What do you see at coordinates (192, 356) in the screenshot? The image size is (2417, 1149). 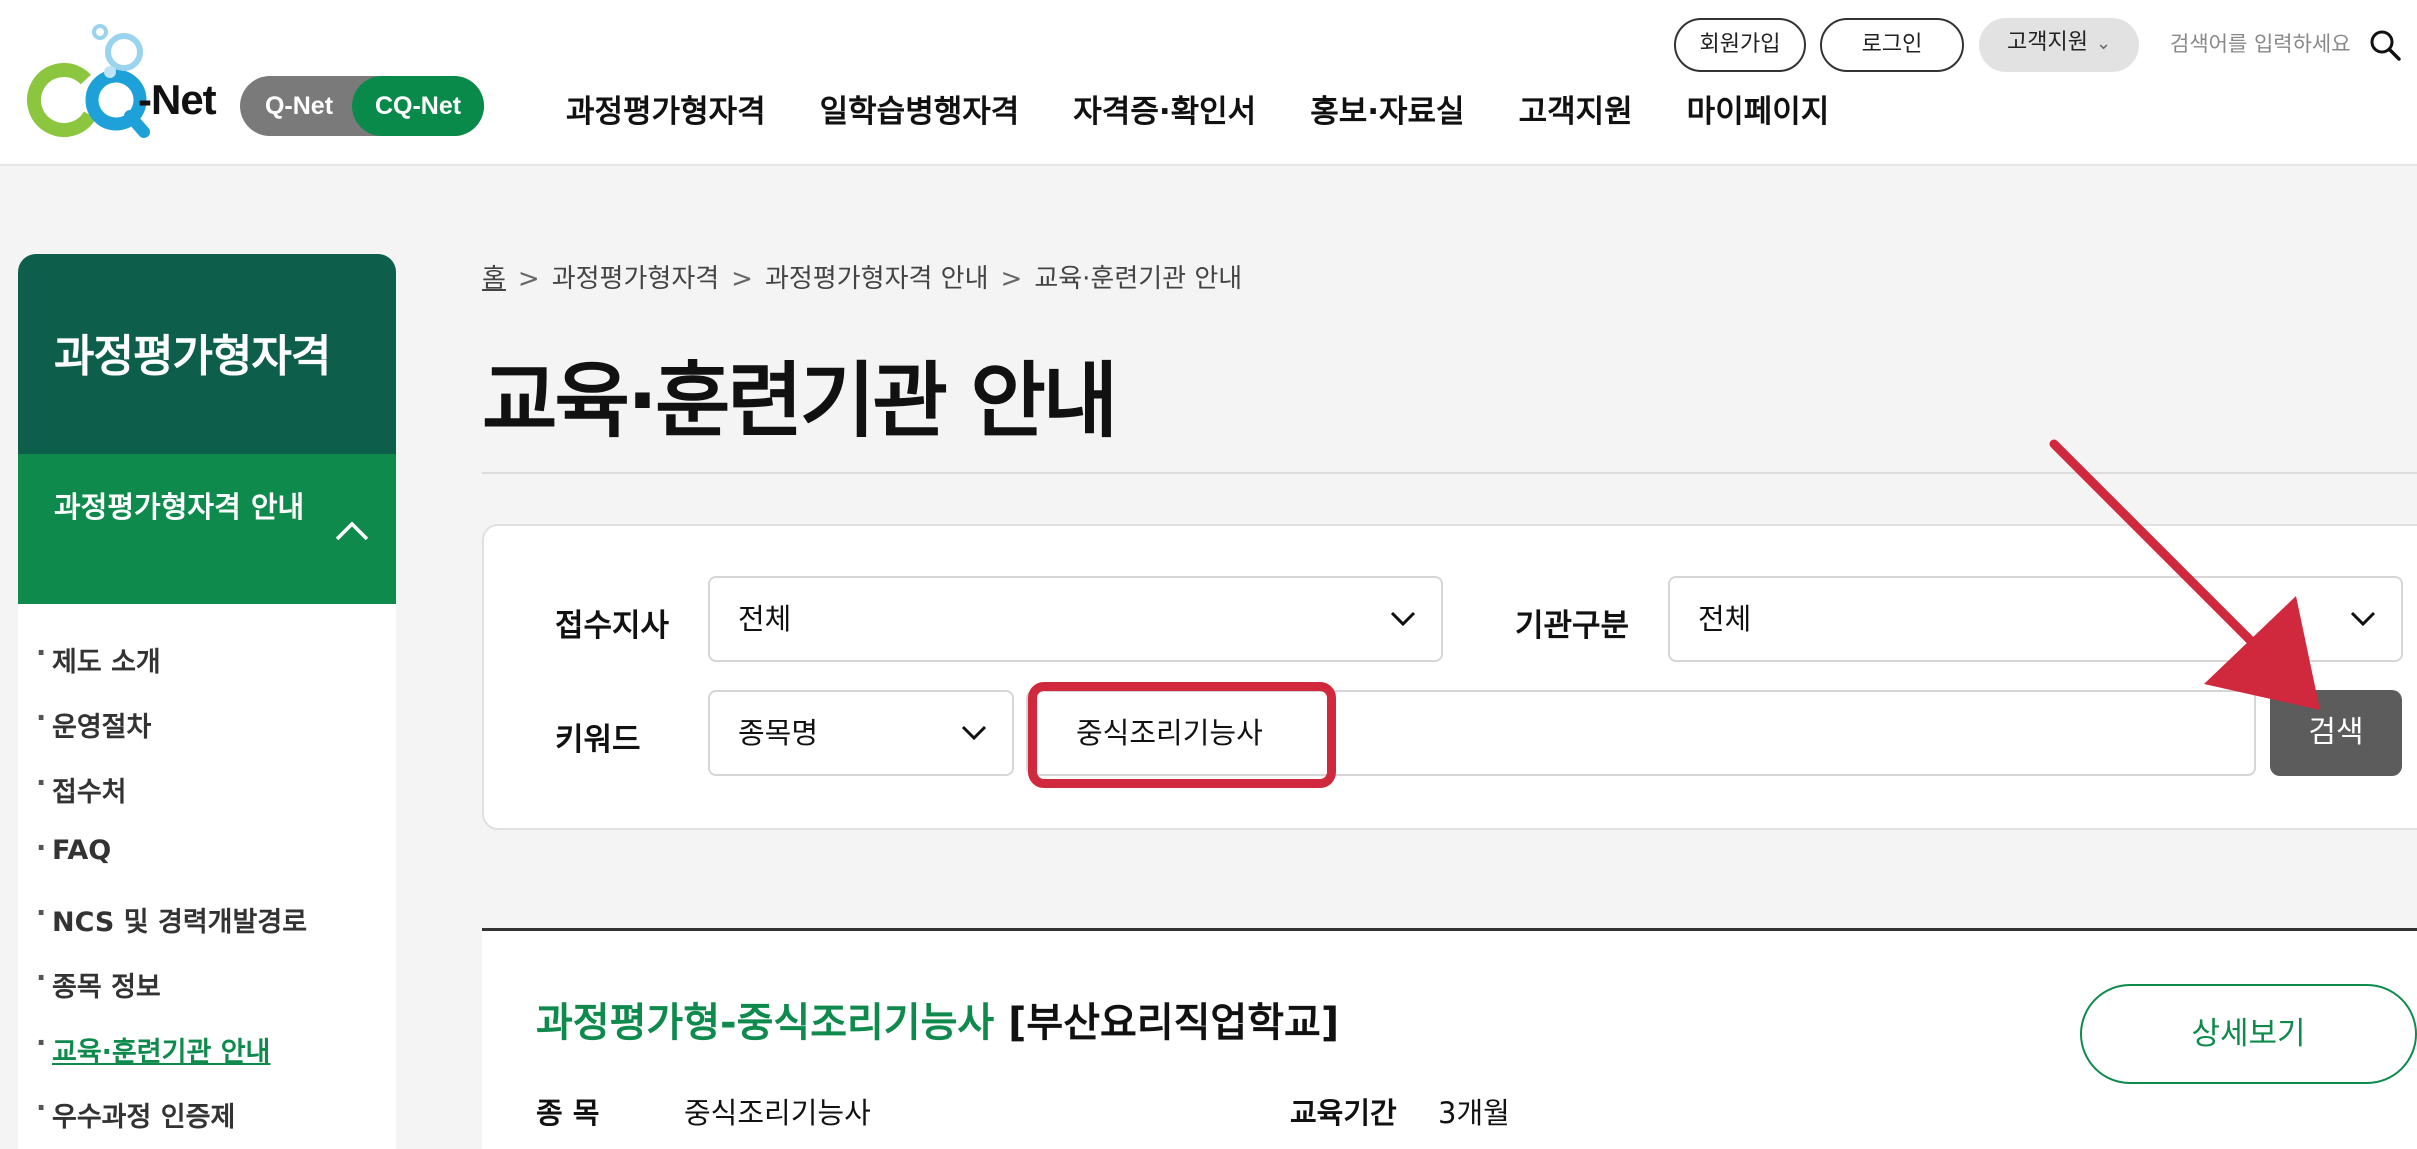 I see `sidebar-title: 과정평가형자격` at bounding box center [192, 356].